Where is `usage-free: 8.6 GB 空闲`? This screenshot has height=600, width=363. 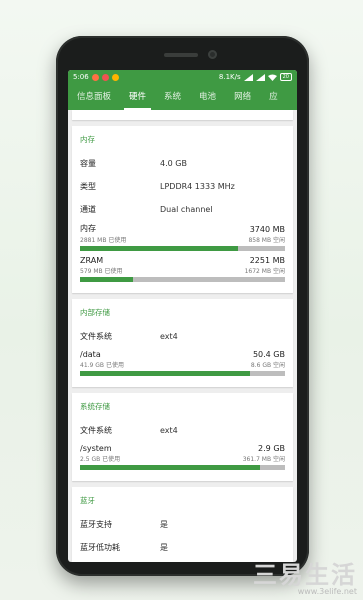
usage-free: 8.6 GB 空闲 is located at coordinates (267, 365).